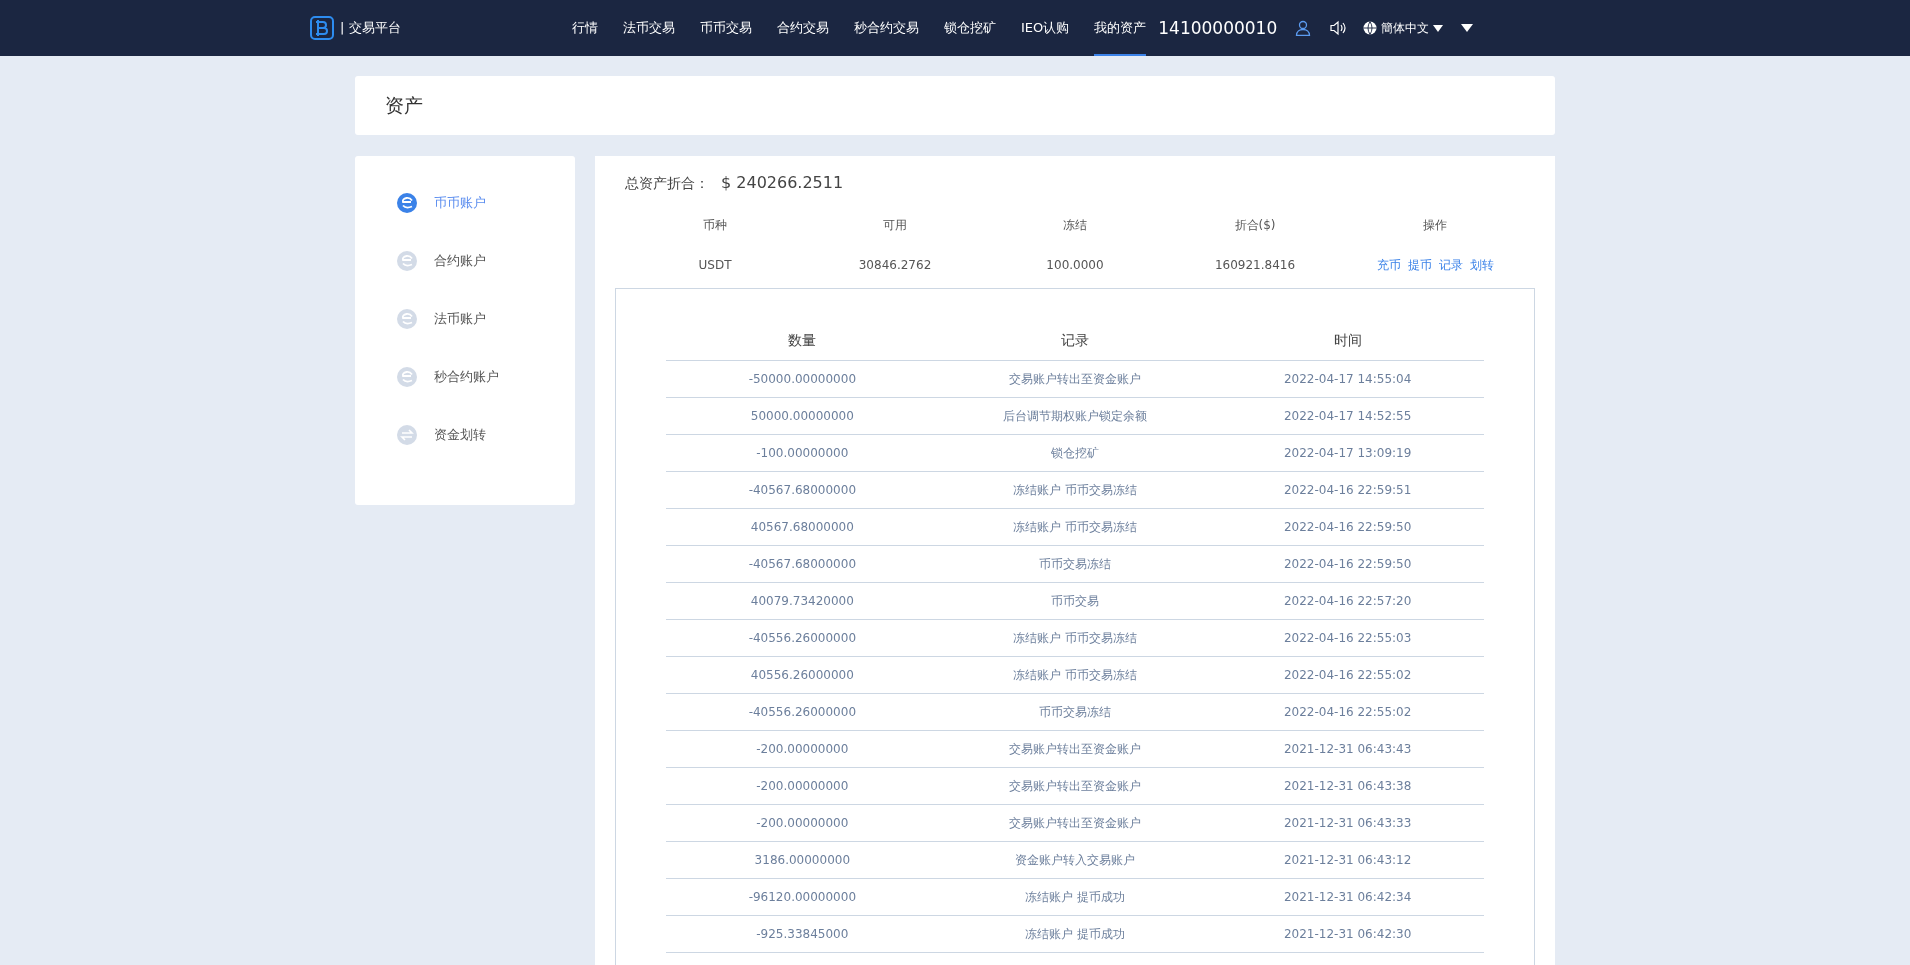  What do you see at coordinates (585, 28) in the screenshot?
I see `nav-link: 行情` at bounding box center [585, 28].